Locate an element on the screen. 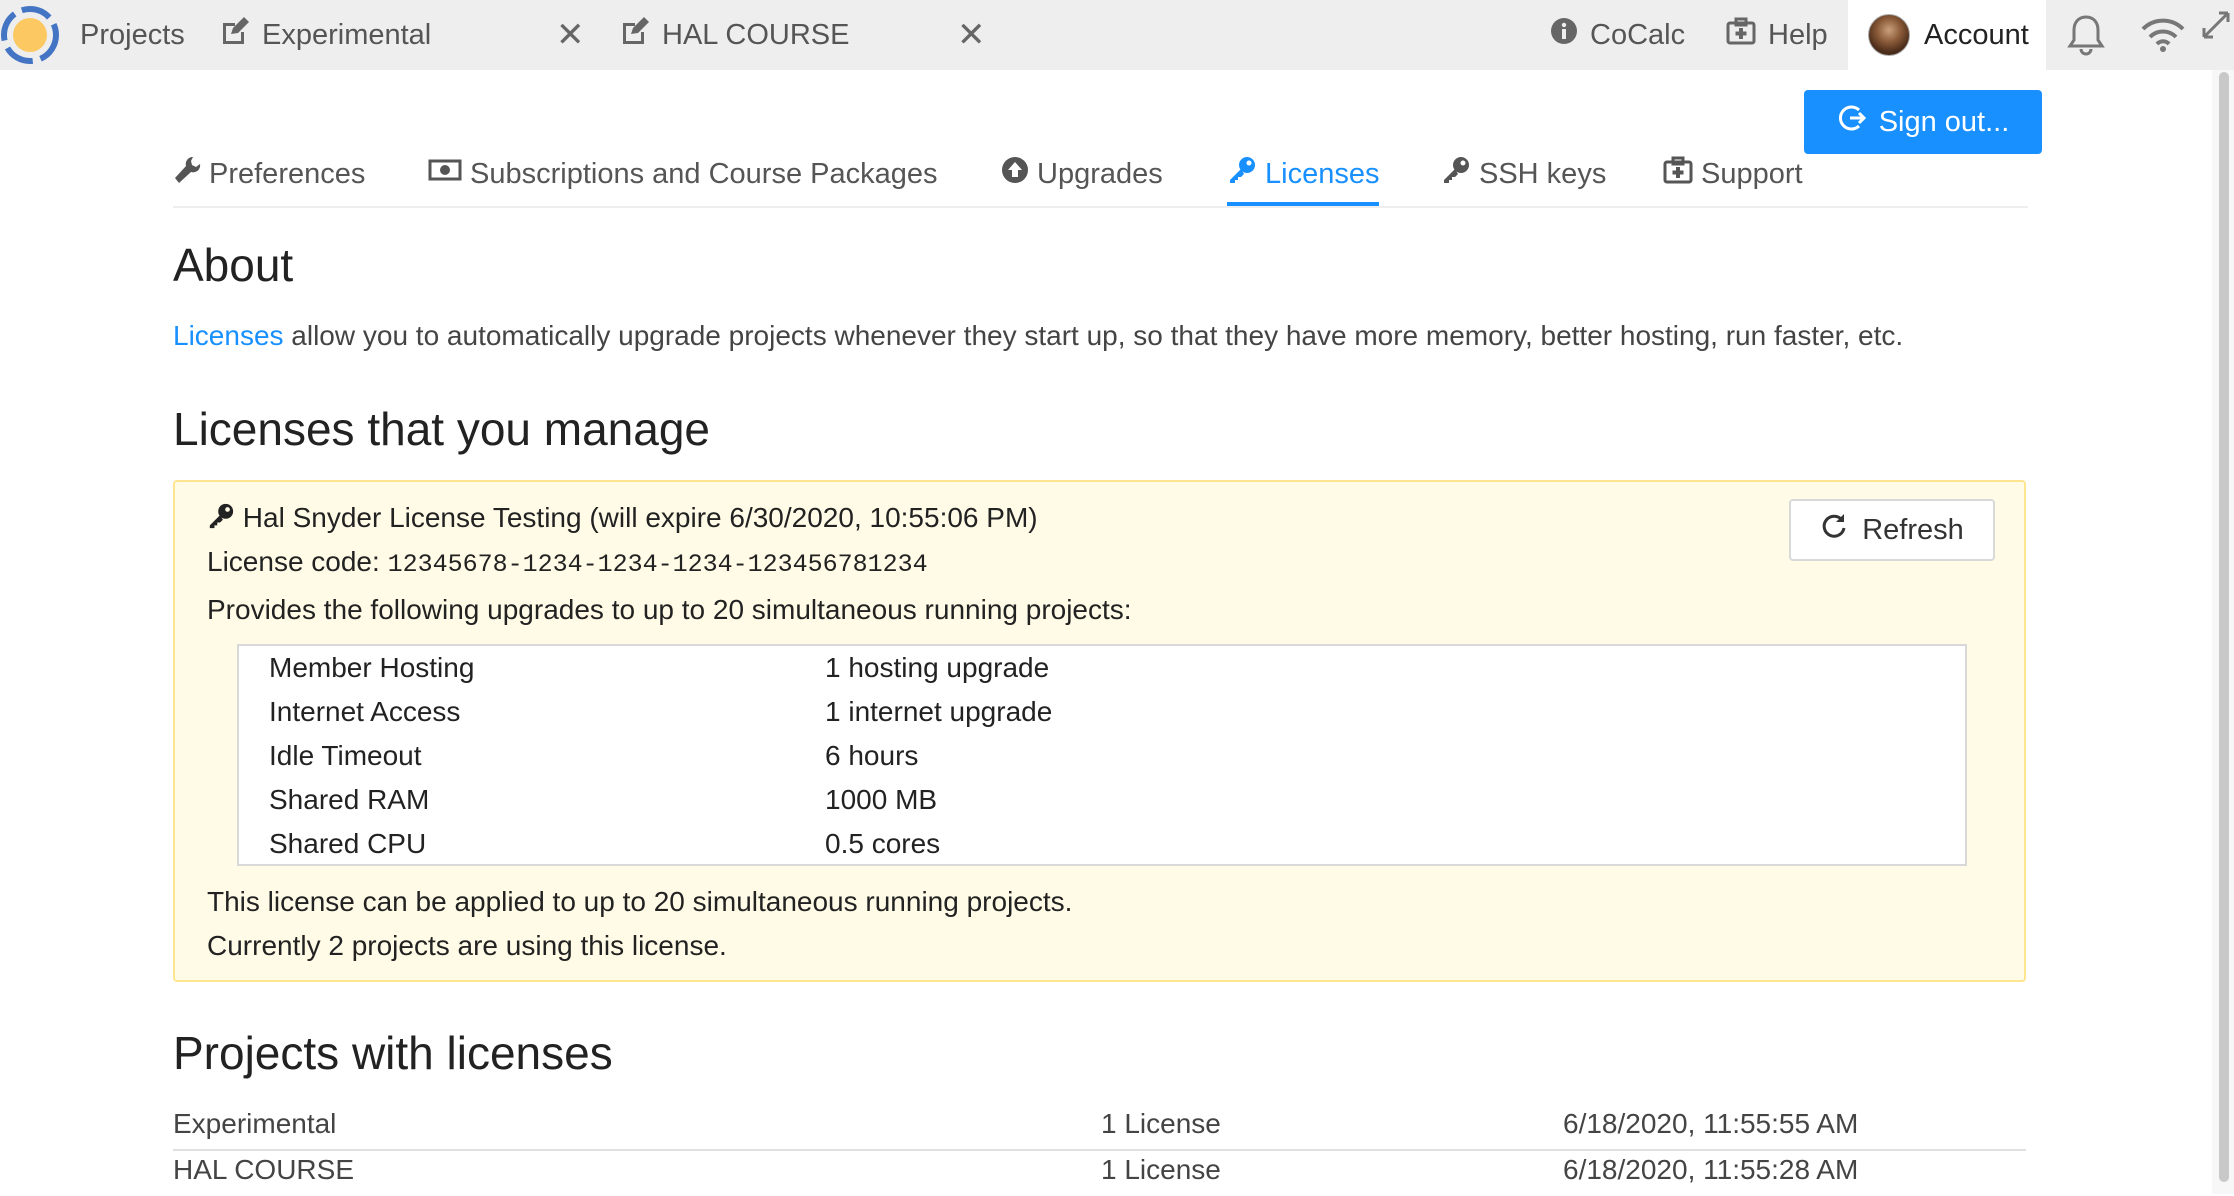 The width and height of the screenshot is (2234, 1196). upgrade-value: 1 hosting upgrade is located at coordinates (937, 667).